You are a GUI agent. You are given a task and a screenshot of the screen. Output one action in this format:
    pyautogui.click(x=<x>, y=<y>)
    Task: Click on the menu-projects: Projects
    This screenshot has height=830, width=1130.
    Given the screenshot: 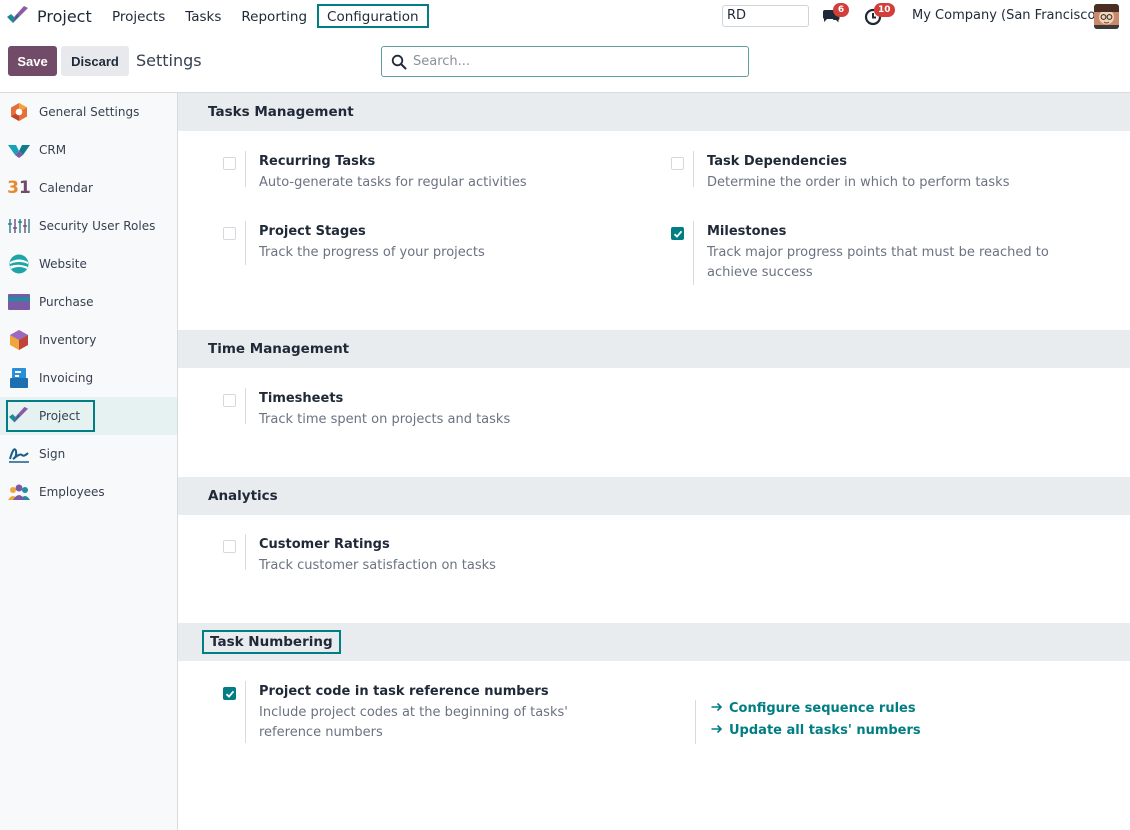 What is the action you would take?
    pyautogui.click(x=138, y=16)
    